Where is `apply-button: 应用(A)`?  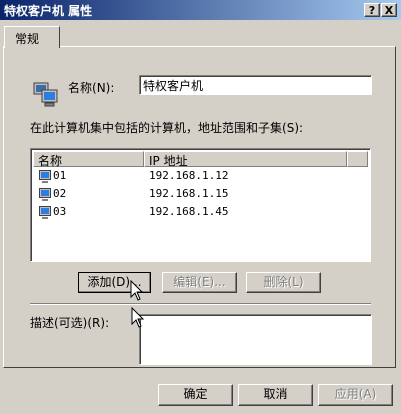 apply-button: 应用(A) is located at coordinates (355, 395).